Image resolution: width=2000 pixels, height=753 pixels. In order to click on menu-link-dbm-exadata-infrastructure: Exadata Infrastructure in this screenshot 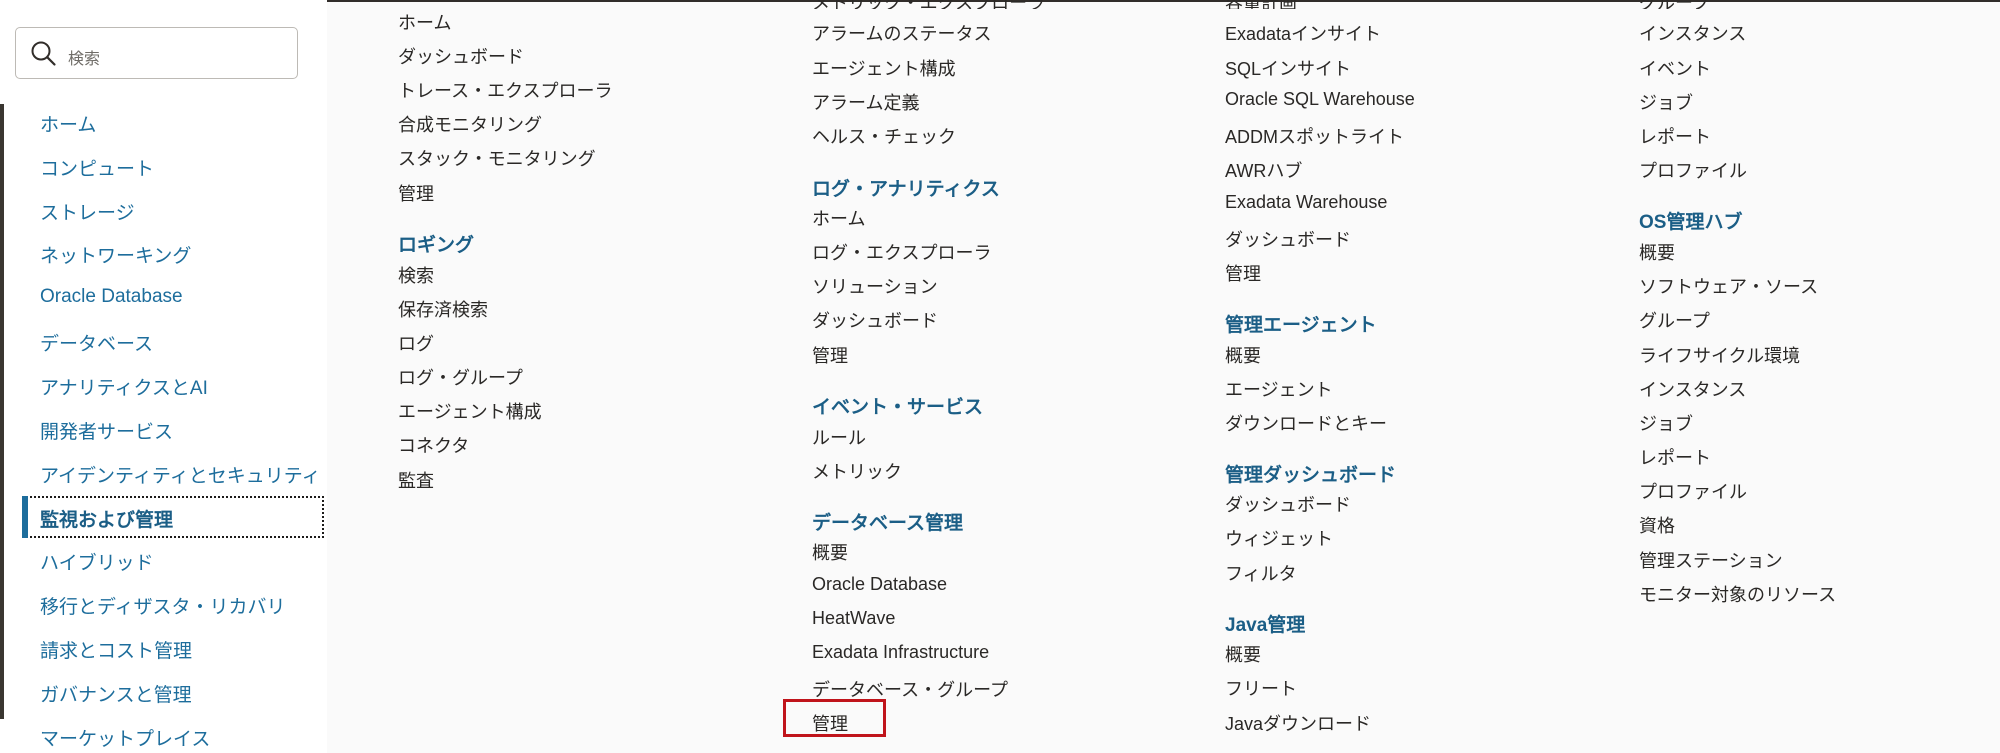, I will do `click(900, 652)`.